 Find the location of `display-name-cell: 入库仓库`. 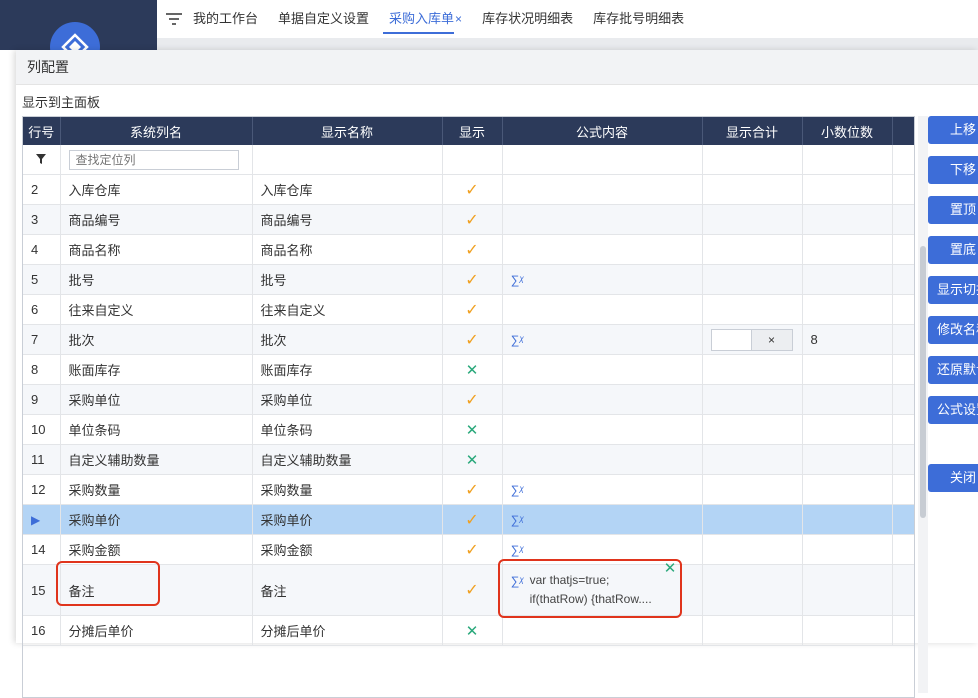

display-name-cell: 入库仓库 is located at coordinates (347, 189).